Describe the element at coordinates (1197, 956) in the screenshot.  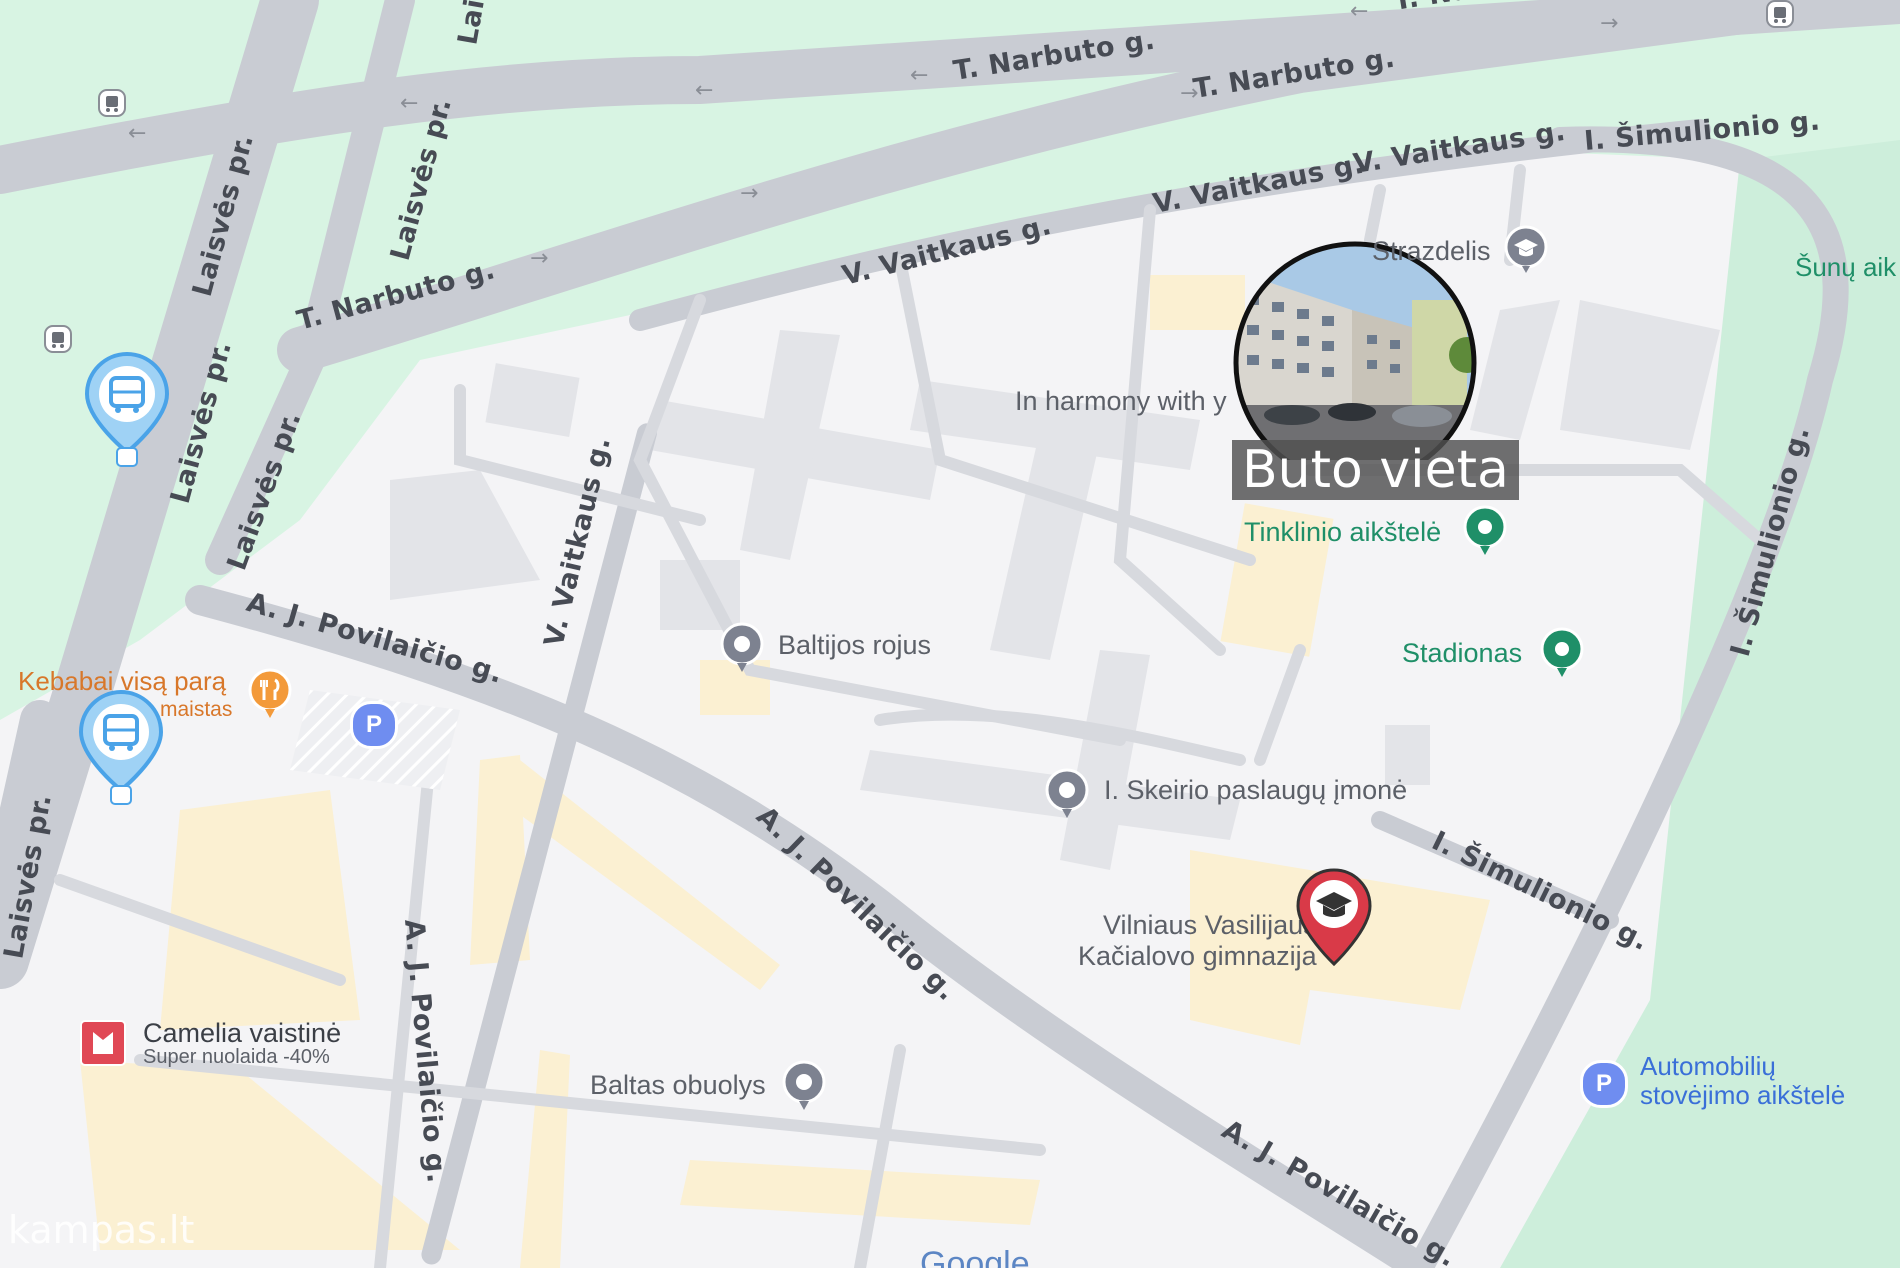
I see `gimnazija-line-2: Kačialovo gimnazija` at that location.